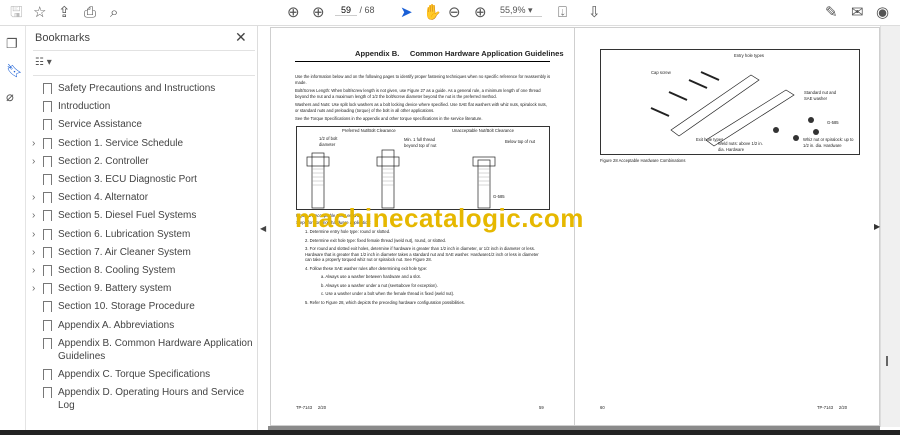  What do you see at coordinates (43, 62) in the screenshot?
I see `bookmark-options-button: ☷ ▾` at bounding box center [43, 62].